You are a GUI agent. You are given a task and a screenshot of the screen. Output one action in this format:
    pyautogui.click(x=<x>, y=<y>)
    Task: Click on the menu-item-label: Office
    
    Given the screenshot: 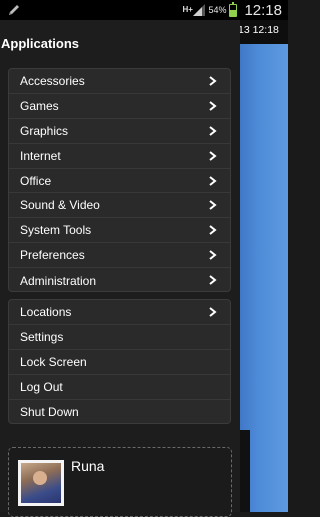 What is the action you would take?
    pyautogui.click(x=36, y=180)
    